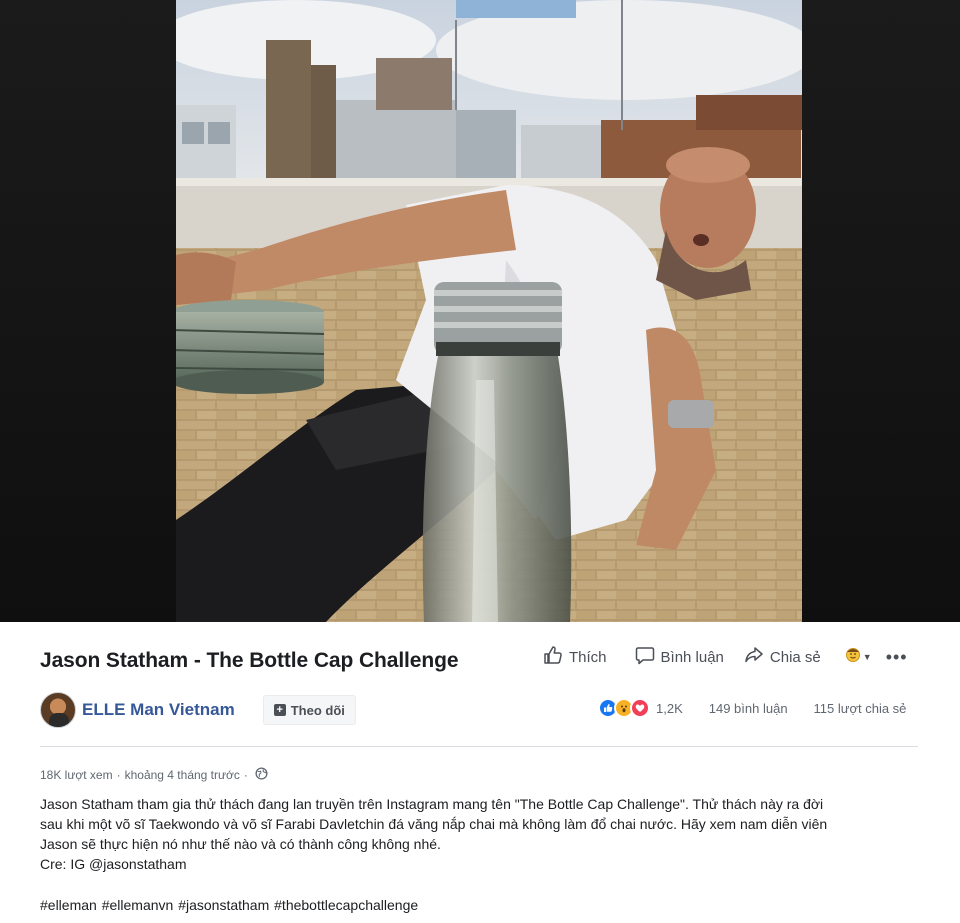 The height and width of the screenshot is (923, 960). I want to click on stats-row: 1,2K 149 bình luận 115 lượt chia sẻ, so click(752, 708).